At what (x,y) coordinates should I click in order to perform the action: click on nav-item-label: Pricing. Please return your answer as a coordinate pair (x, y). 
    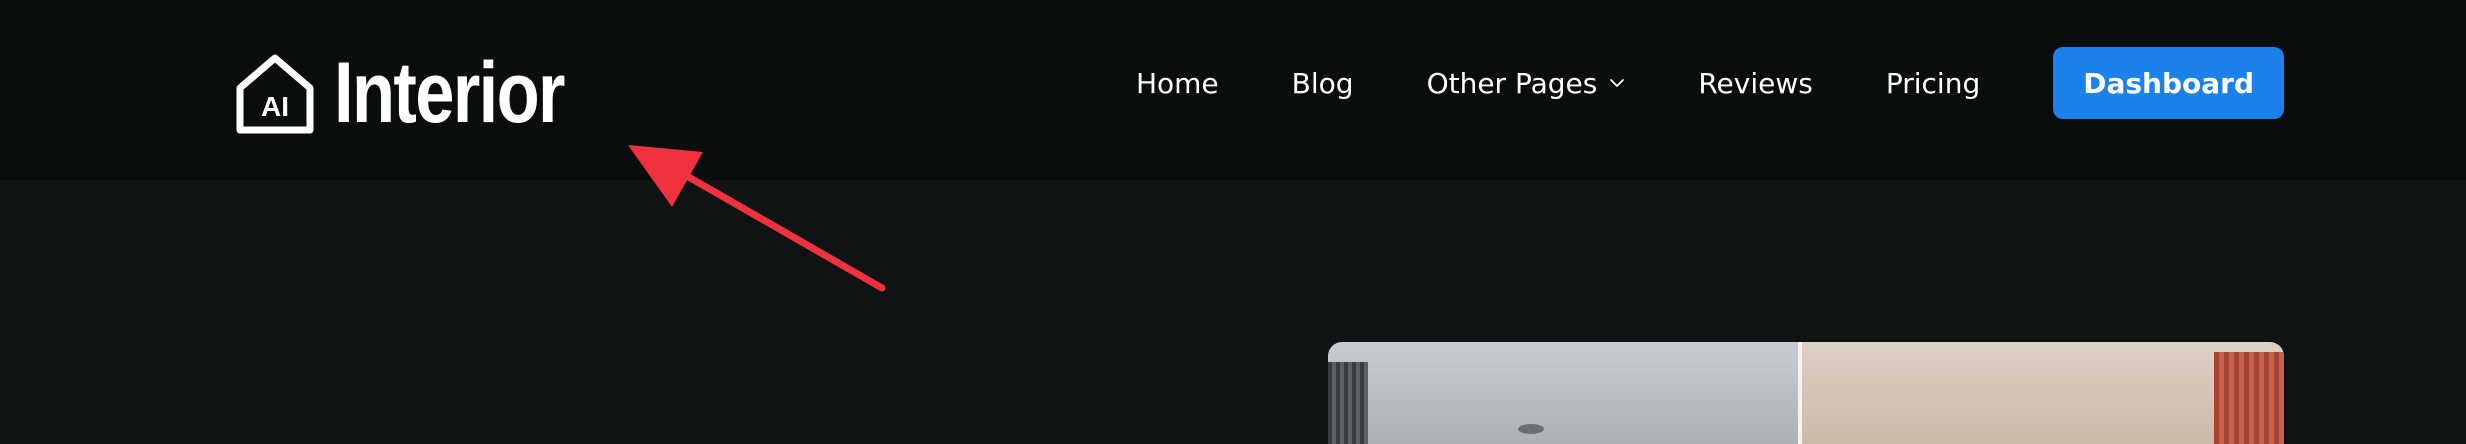
    Looking at the image, I should click on (1933, 83).